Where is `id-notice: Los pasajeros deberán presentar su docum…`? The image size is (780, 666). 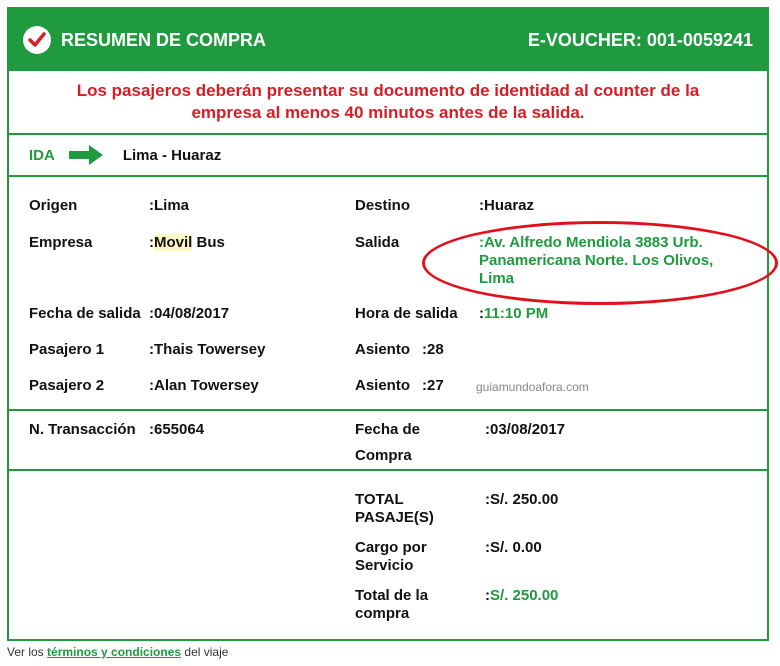 id-notice: Los pasajeros deberán presentar su docum… is located at coordinates (388, 103).